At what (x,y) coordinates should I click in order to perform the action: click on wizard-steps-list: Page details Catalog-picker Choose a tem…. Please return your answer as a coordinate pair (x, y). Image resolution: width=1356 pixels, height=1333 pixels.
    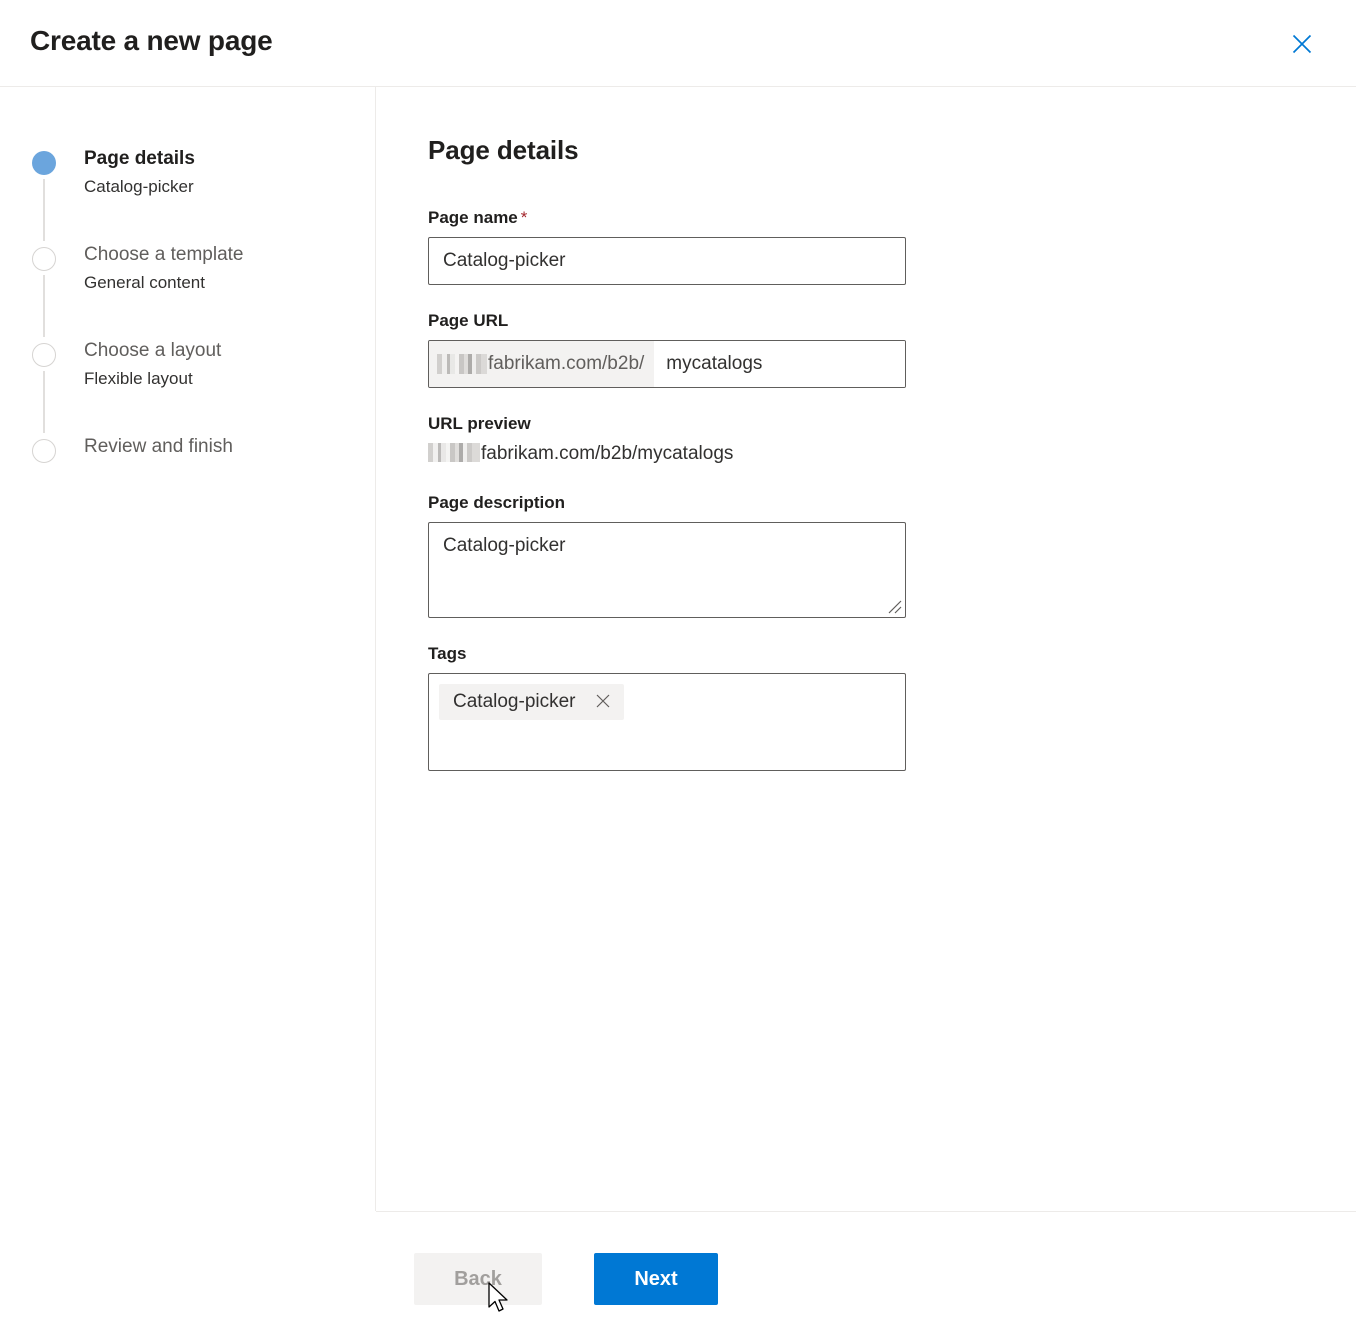
    Looking at the image, I should click on (192, 311).